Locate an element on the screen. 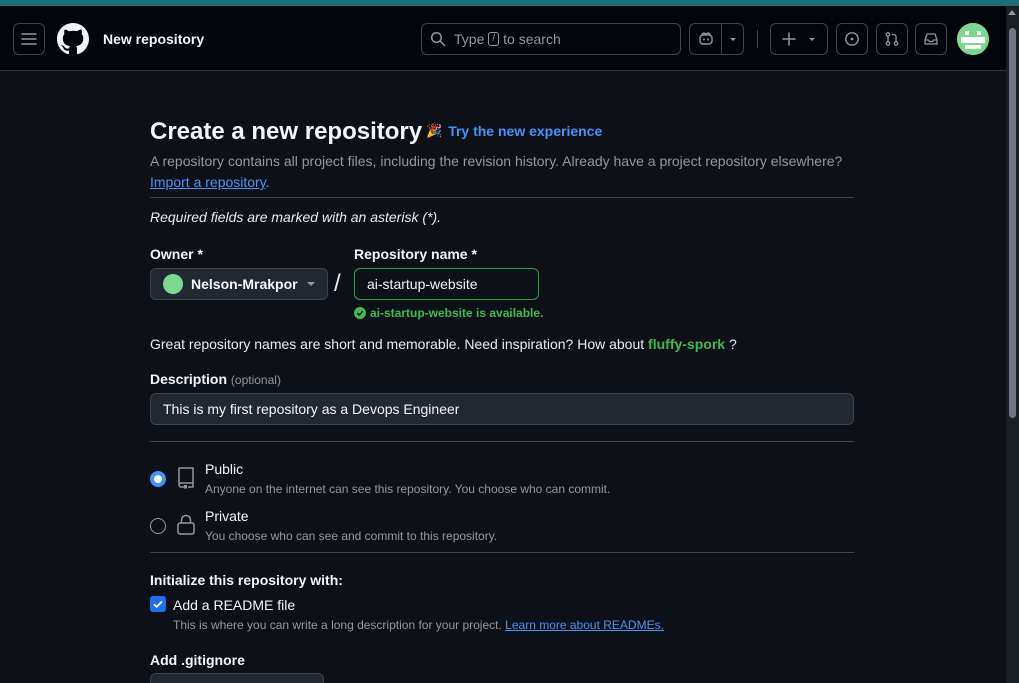  optional-tag: (optional) is located at coordinates (255, 380).